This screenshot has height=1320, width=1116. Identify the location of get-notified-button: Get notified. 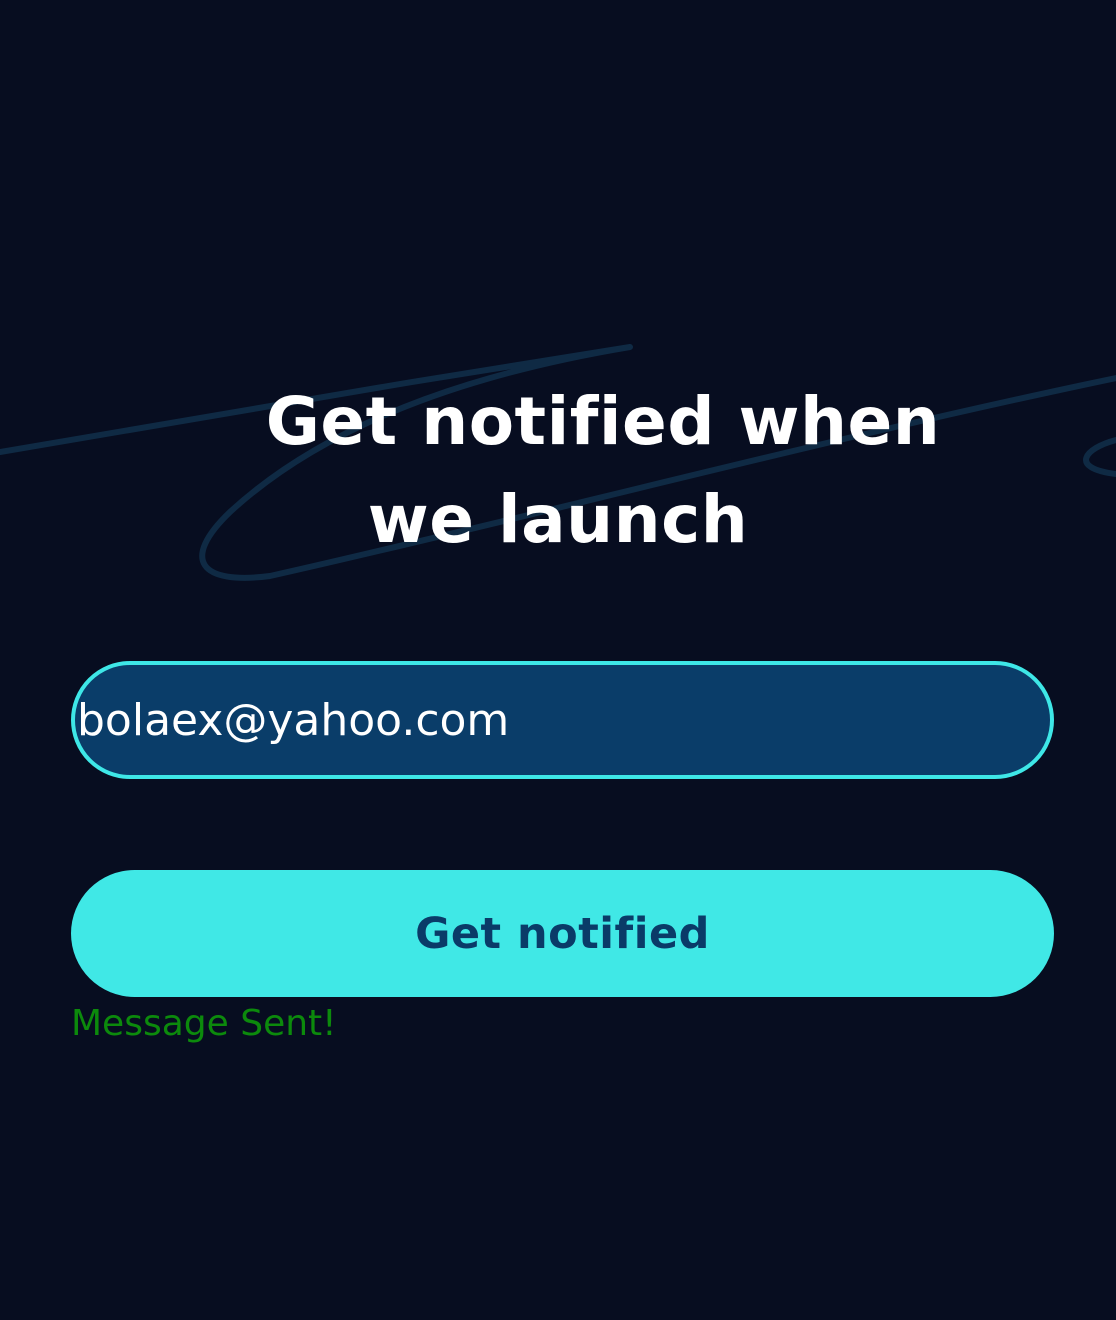
(562, 933).